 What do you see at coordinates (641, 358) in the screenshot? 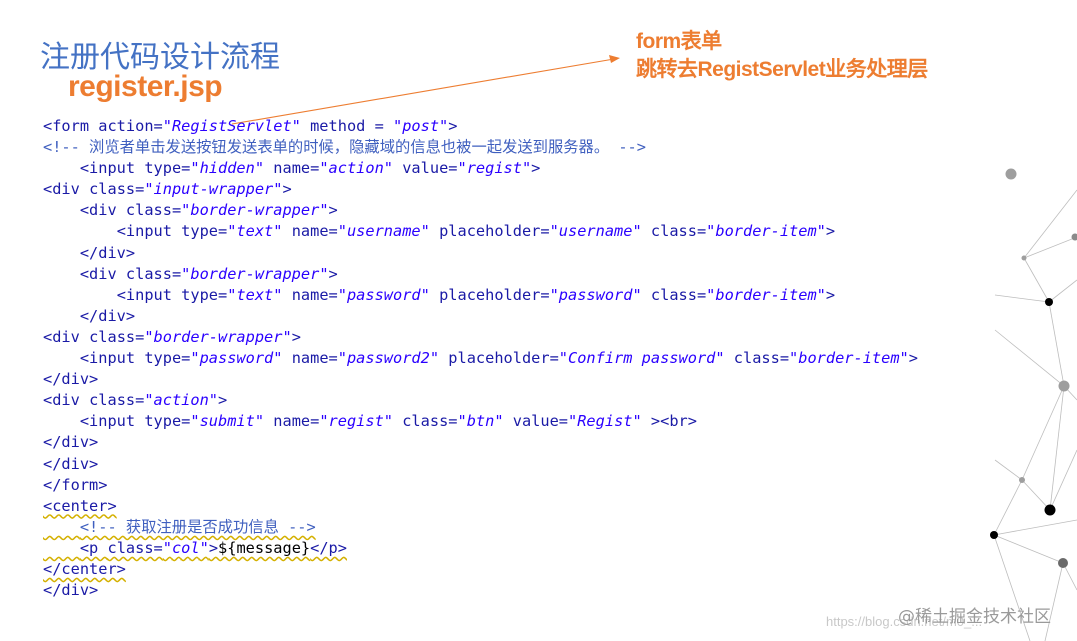
I see `code-token: "Confirm password"` at bounding box center [641, 358].